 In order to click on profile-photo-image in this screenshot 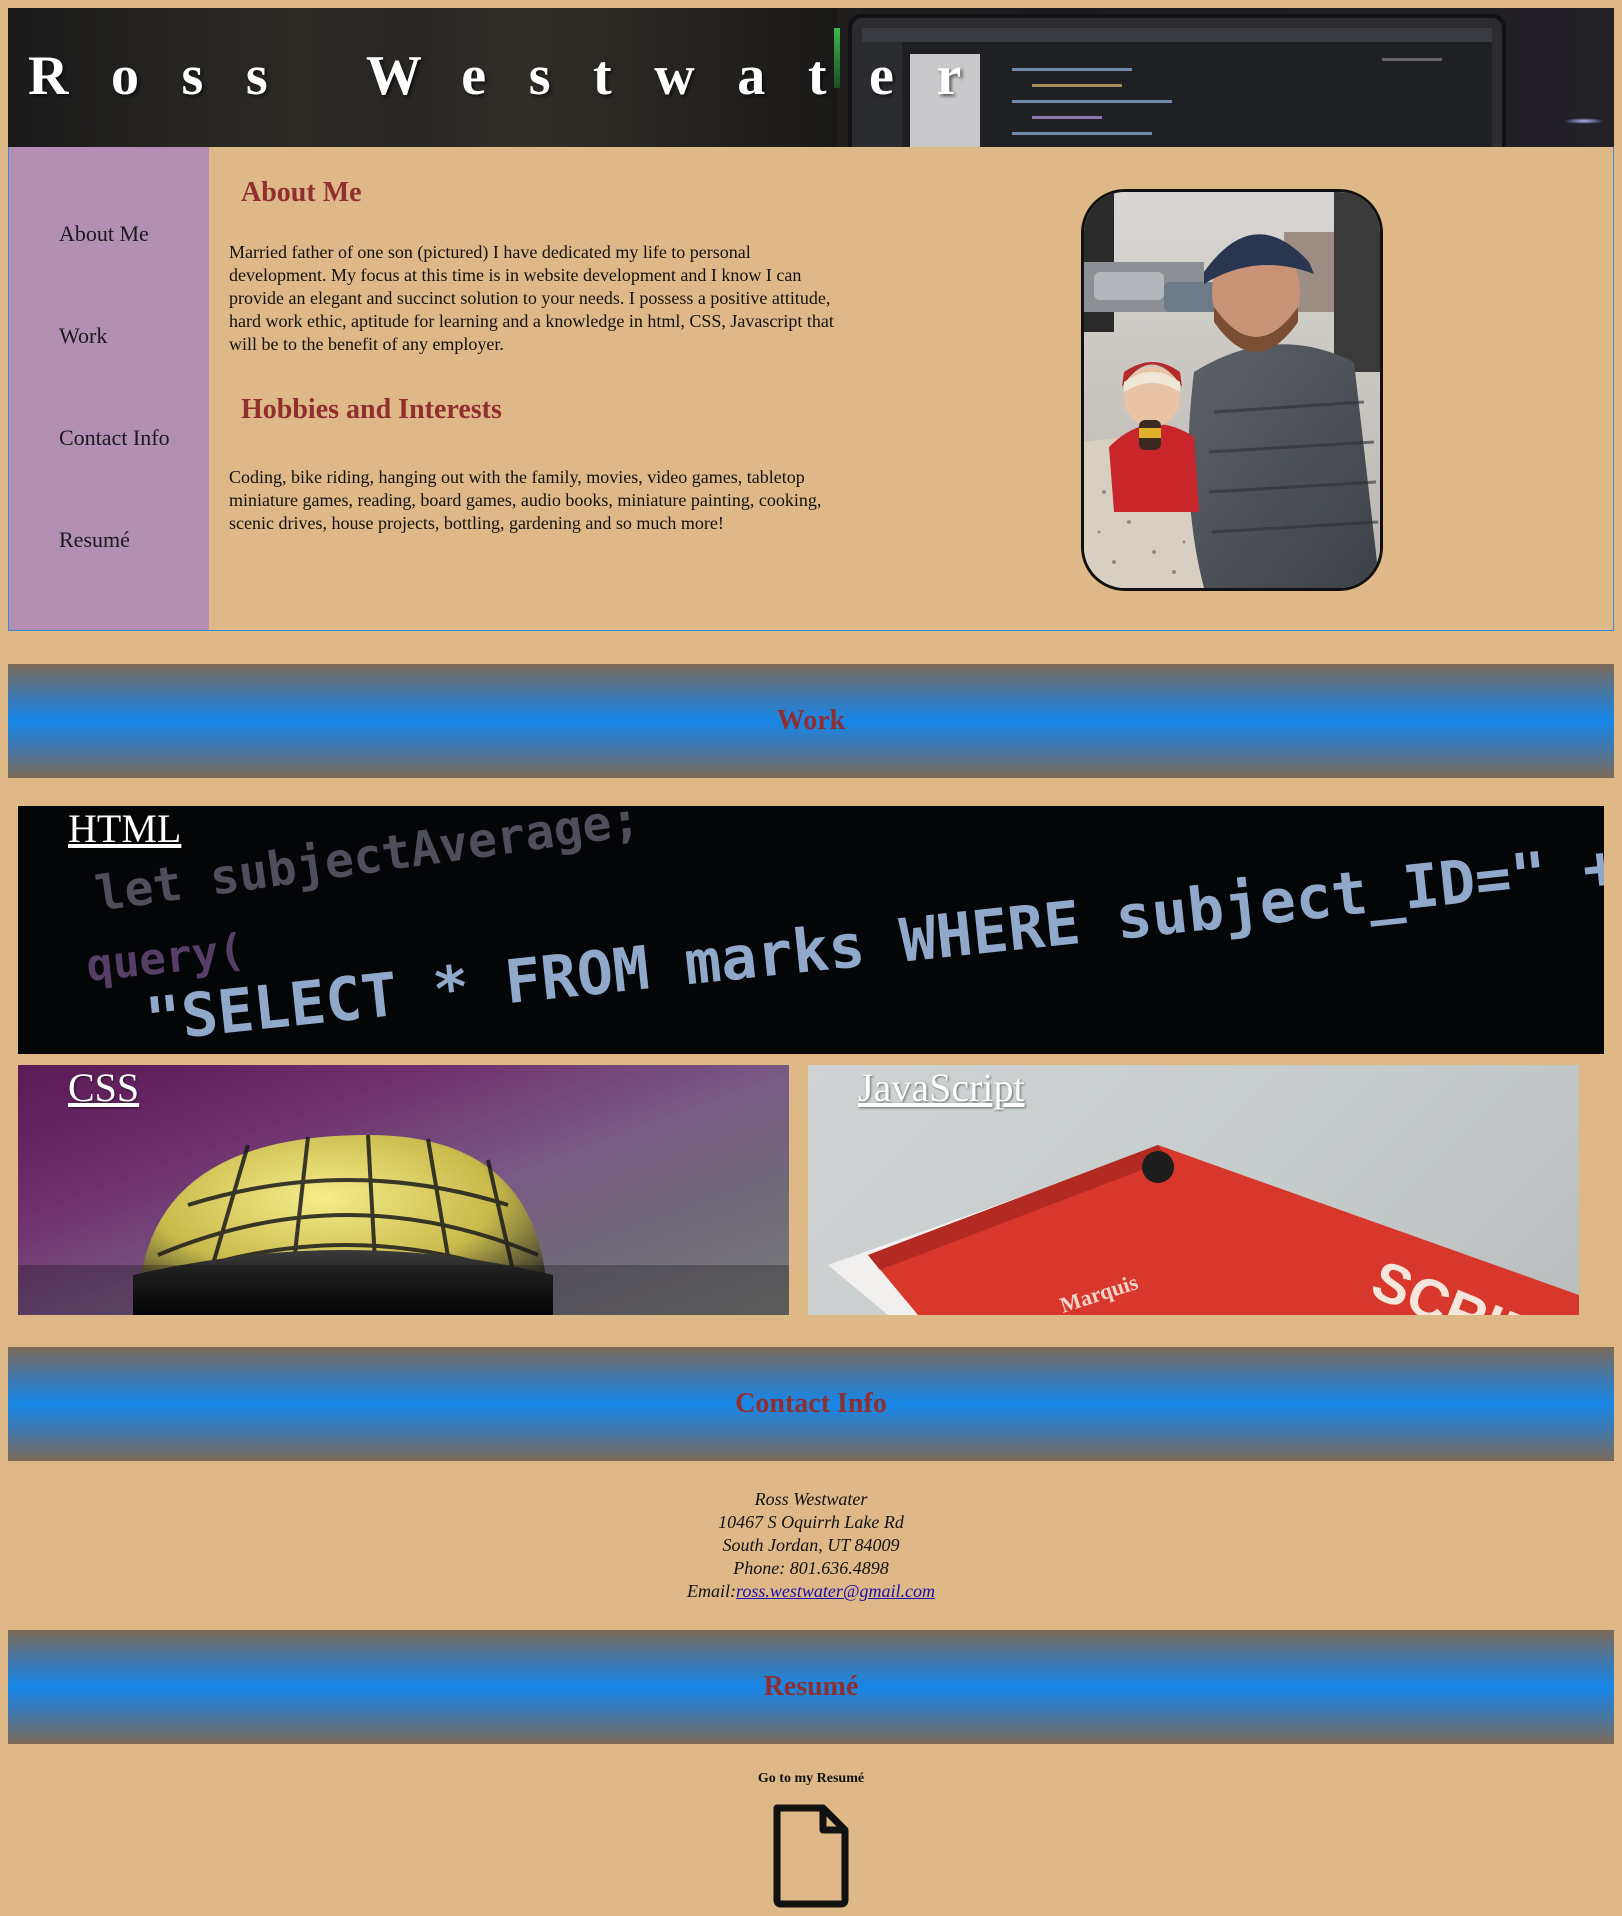, I will do `click(1232, 390)`.